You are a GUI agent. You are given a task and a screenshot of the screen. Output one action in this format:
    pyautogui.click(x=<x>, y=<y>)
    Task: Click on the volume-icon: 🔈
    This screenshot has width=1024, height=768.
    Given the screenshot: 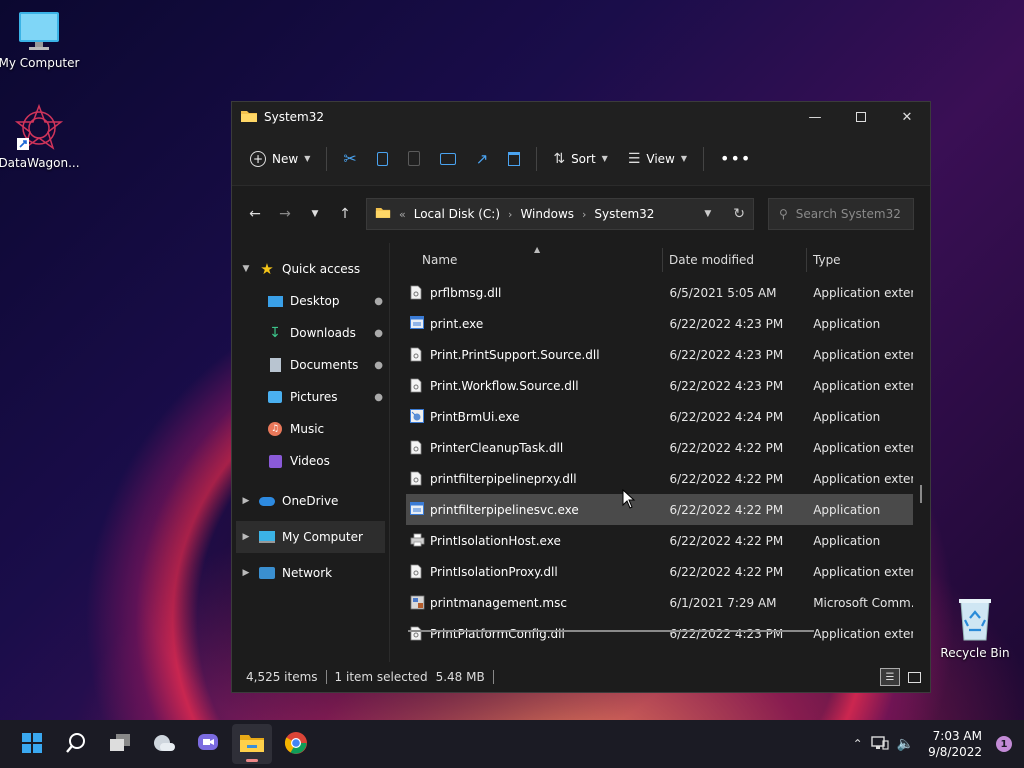 What is the action you would take?
    pyautogui.click(x=905, y=744)
    